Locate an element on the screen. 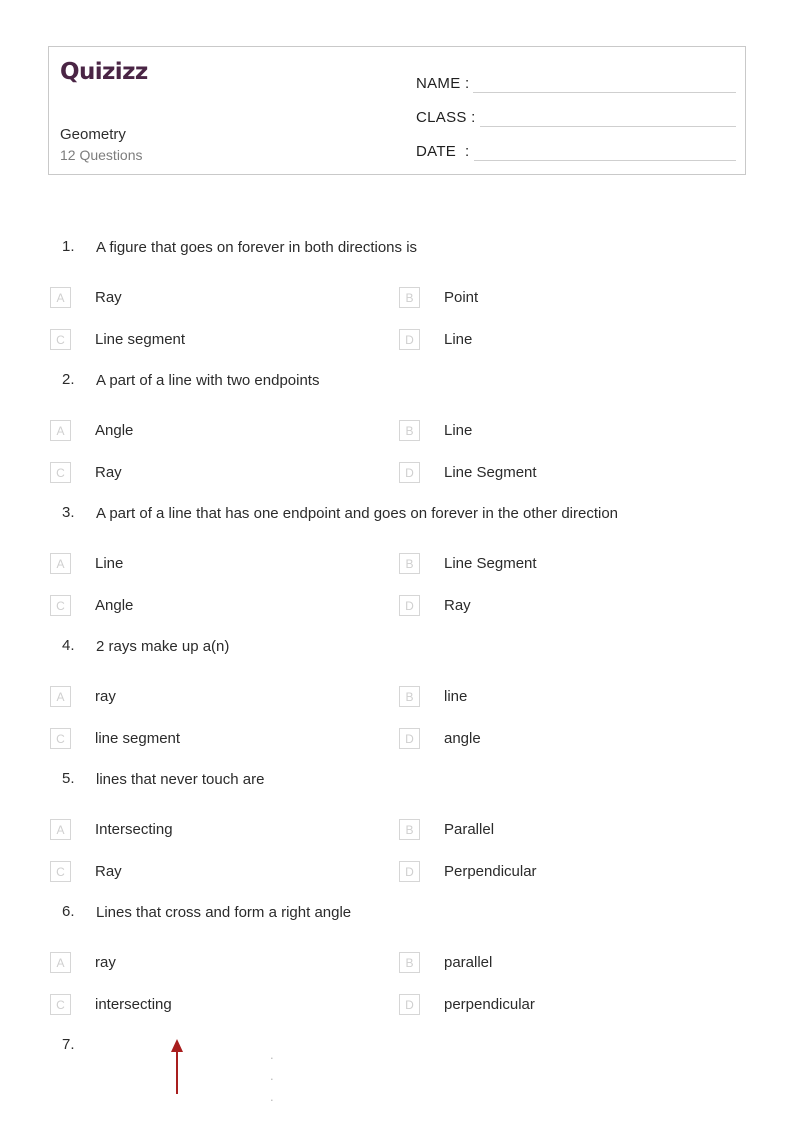  name-field-row: NAME : is located at coordinates (576, 82).